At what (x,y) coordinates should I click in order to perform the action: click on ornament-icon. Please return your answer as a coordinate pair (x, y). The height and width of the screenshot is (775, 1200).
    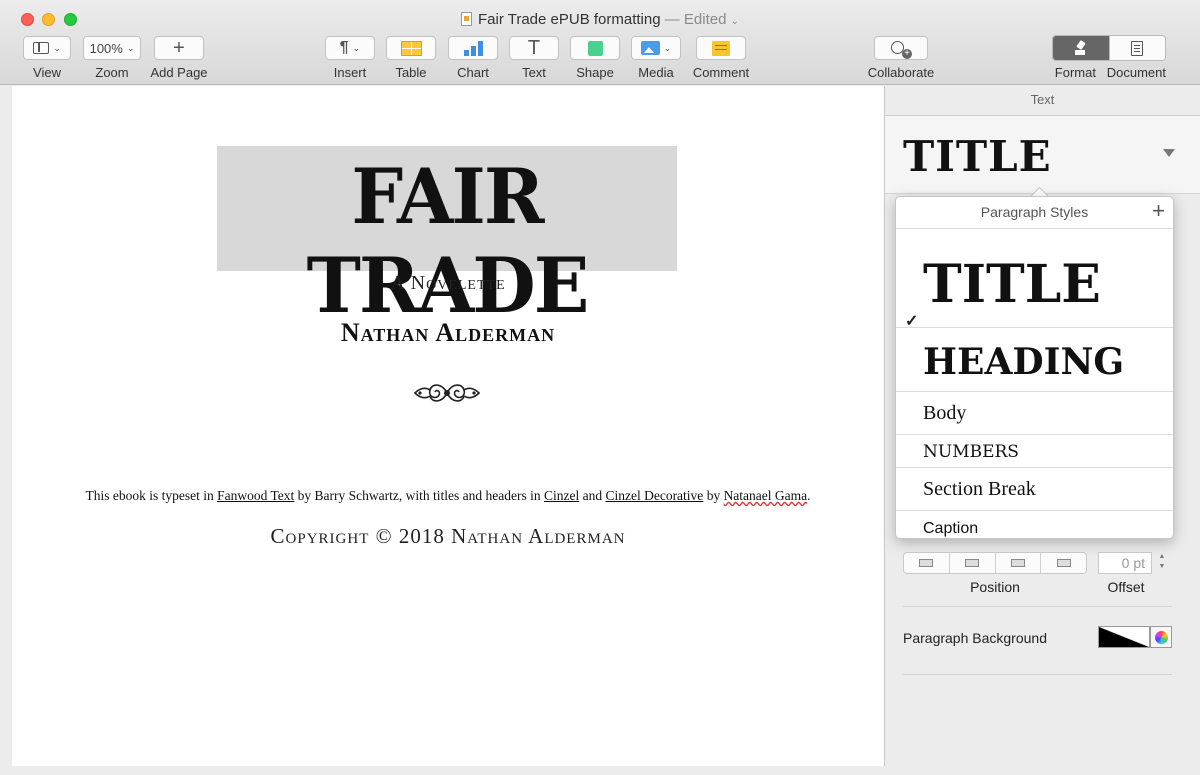
    Looking at the image, I should click on (447, 393).